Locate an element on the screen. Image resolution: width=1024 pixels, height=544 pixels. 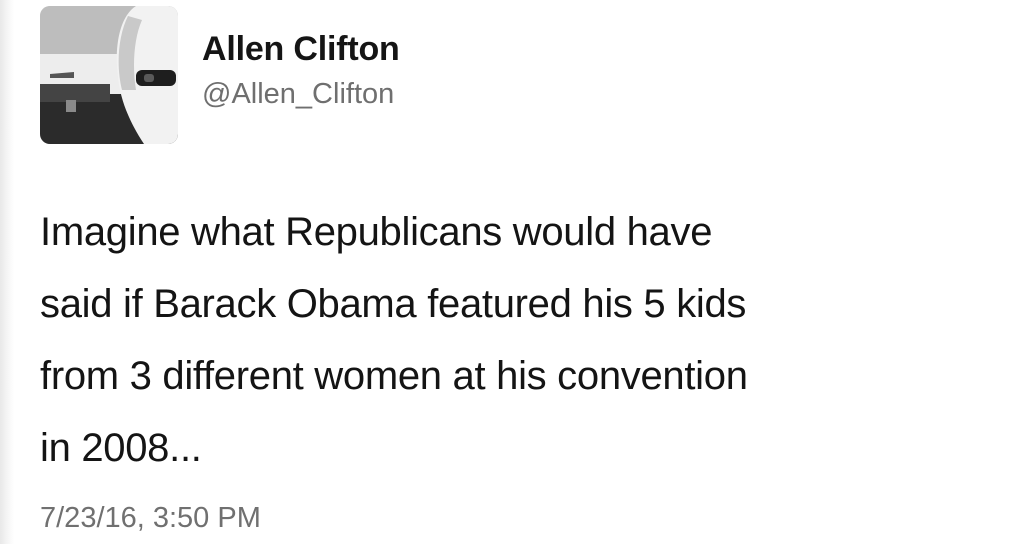
tweet-text-line: said if Barack Obama featured his 5 kids is located at coordinates (393, 304).